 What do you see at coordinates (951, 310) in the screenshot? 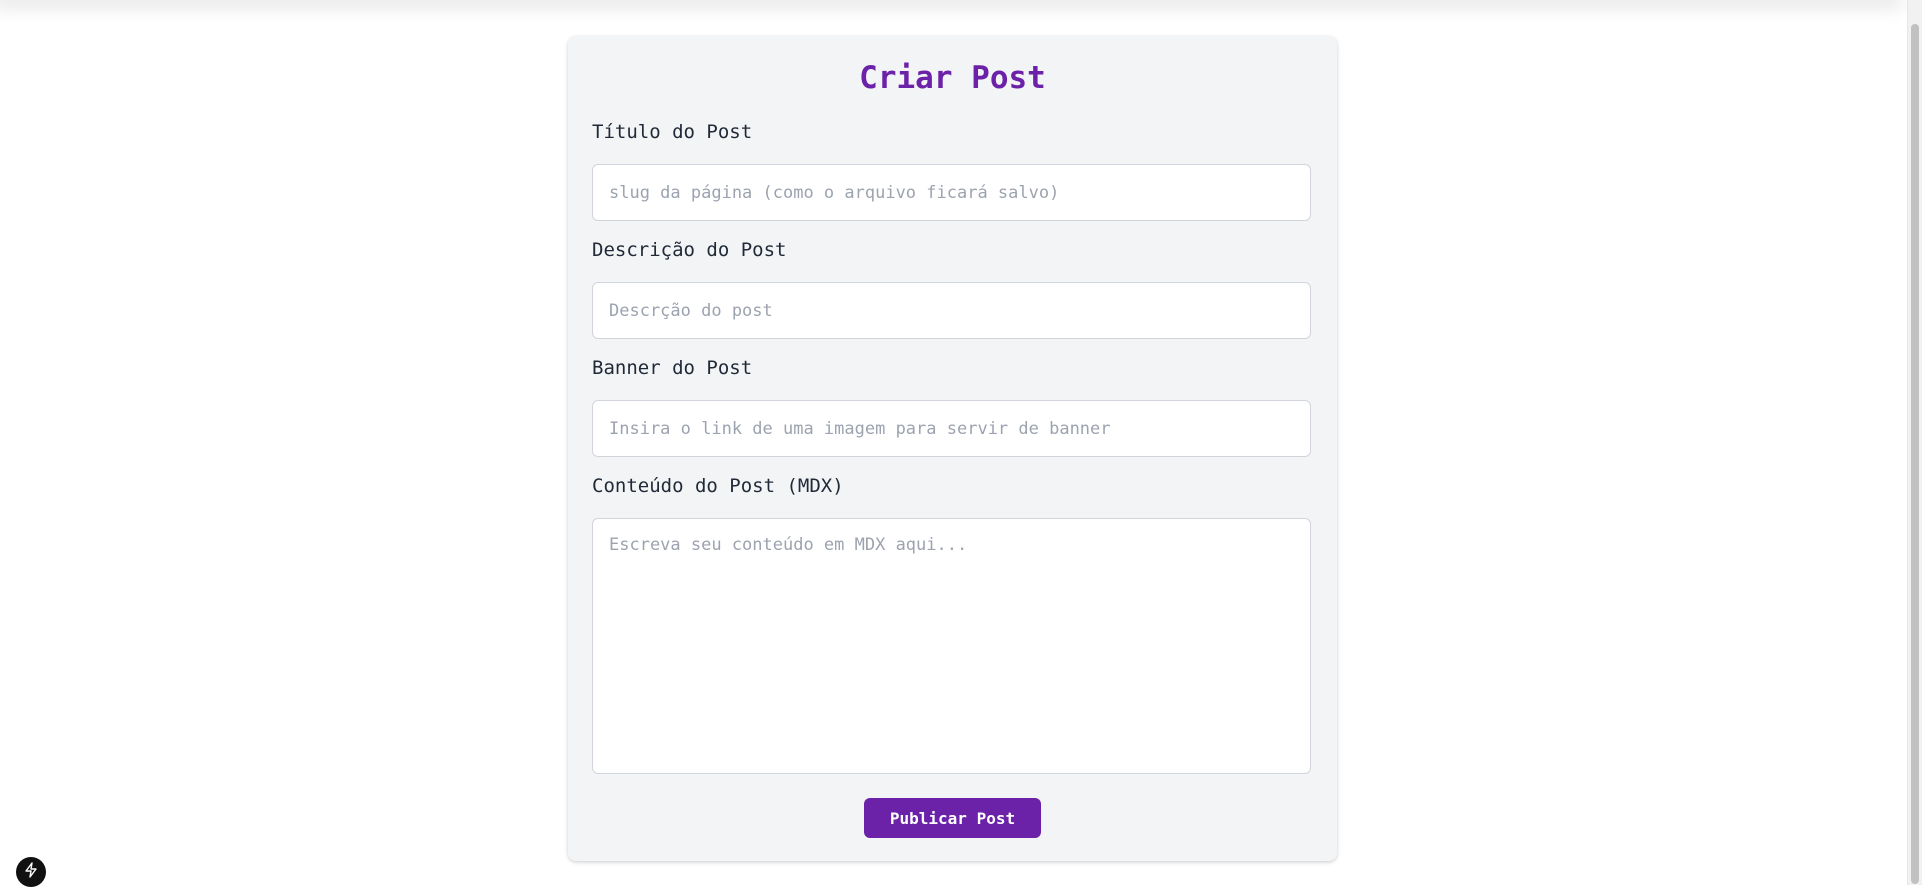
I see `post-description-input` at bounding box center [951, 310].